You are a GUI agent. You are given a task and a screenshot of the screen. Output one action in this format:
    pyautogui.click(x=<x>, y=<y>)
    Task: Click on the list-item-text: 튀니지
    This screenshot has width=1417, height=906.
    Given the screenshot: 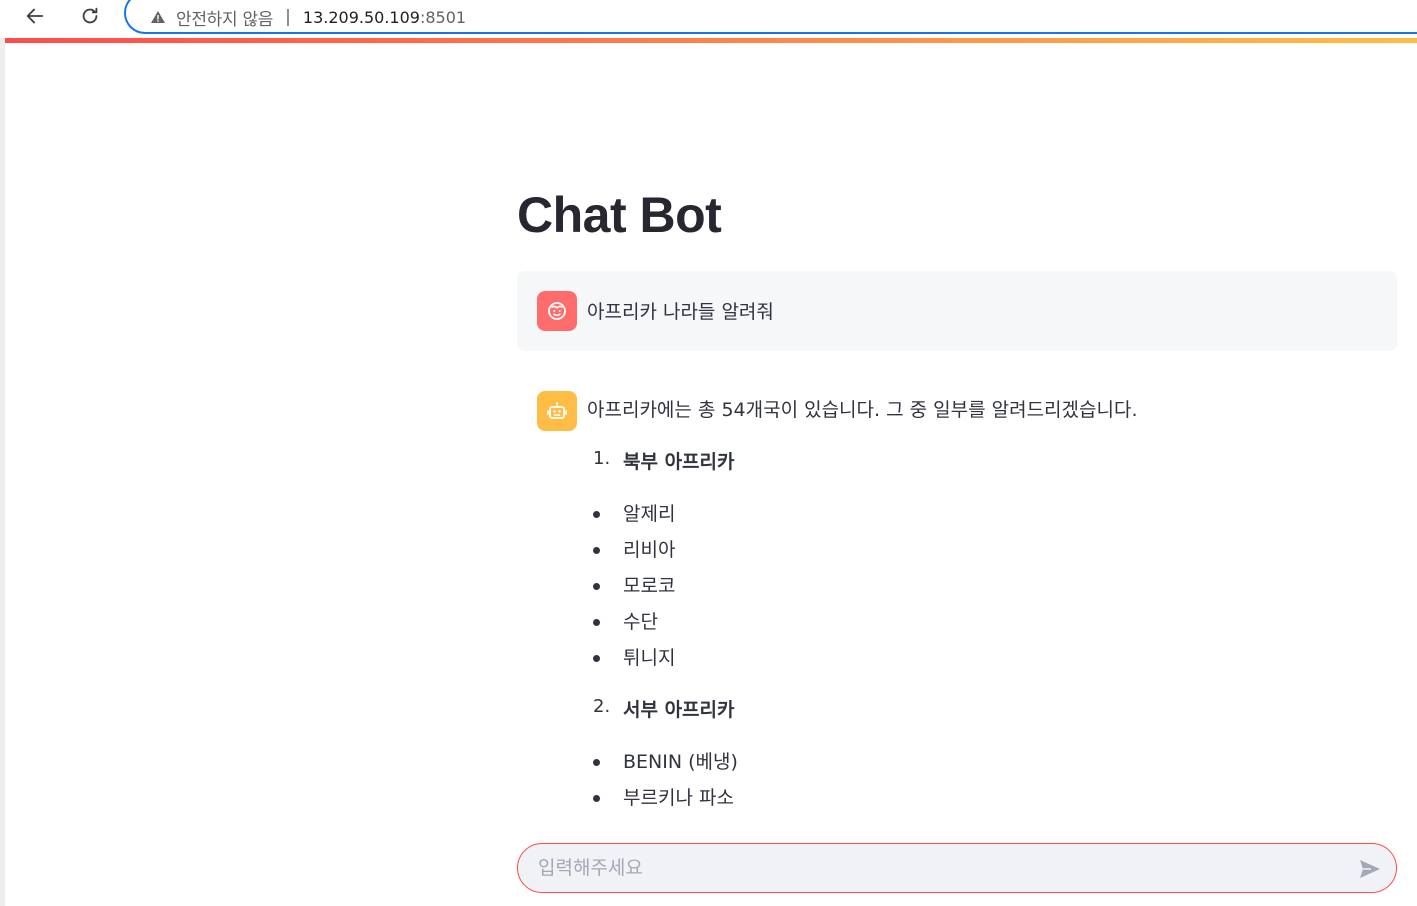 What is the action you would take?
    pyautogui.click(x=649, y=658)
    